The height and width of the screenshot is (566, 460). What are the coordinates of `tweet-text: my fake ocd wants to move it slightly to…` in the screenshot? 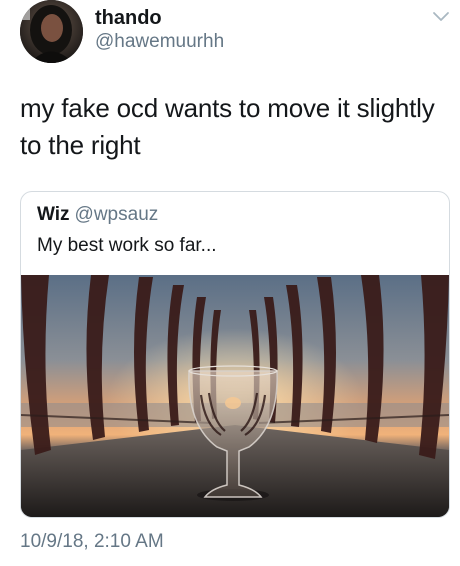 It's located at (227, 126).